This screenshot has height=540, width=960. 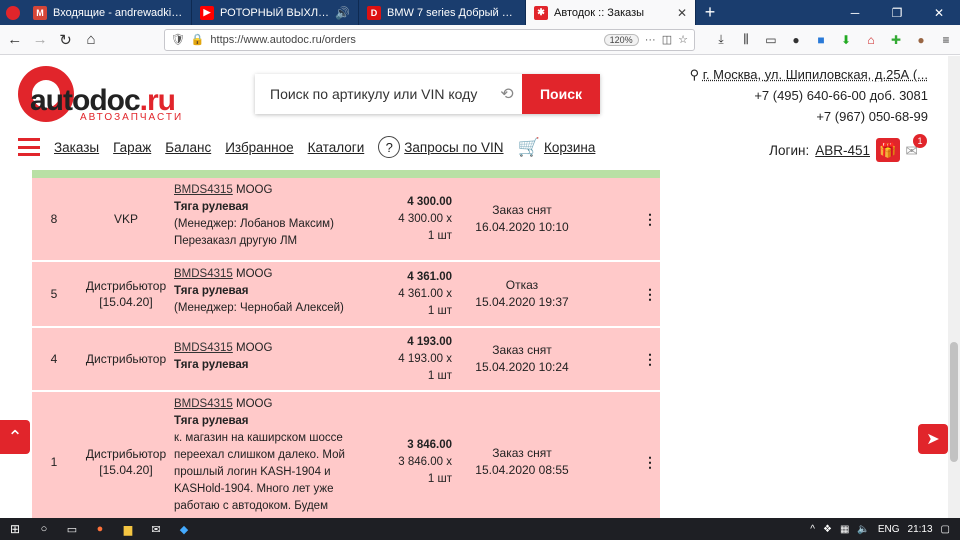 What do you see at coordinates (29, 147) in the screenshot?
I see `hamburger-menu-icon` at bounding box center [29, 147].